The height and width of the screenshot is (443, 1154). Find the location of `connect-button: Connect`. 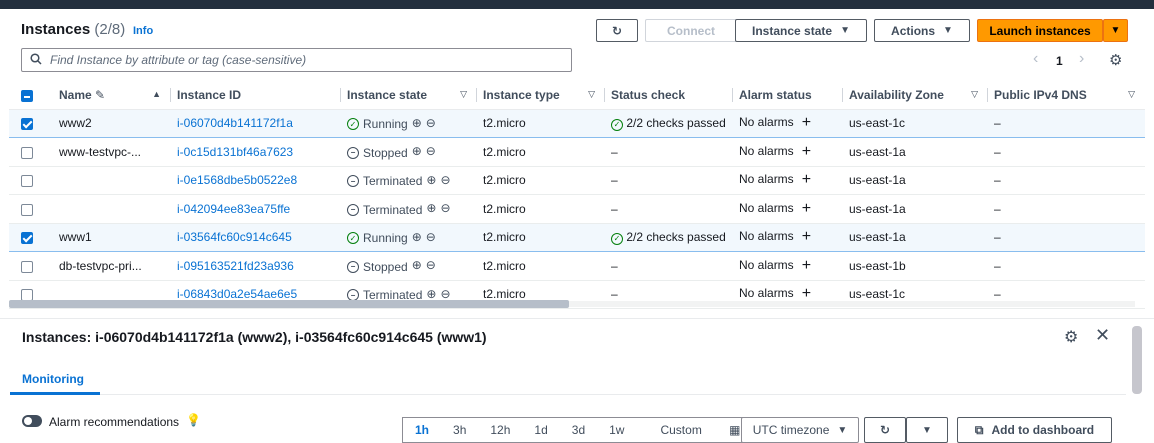

connect-button: Connect is located at coordinates (691, 30).